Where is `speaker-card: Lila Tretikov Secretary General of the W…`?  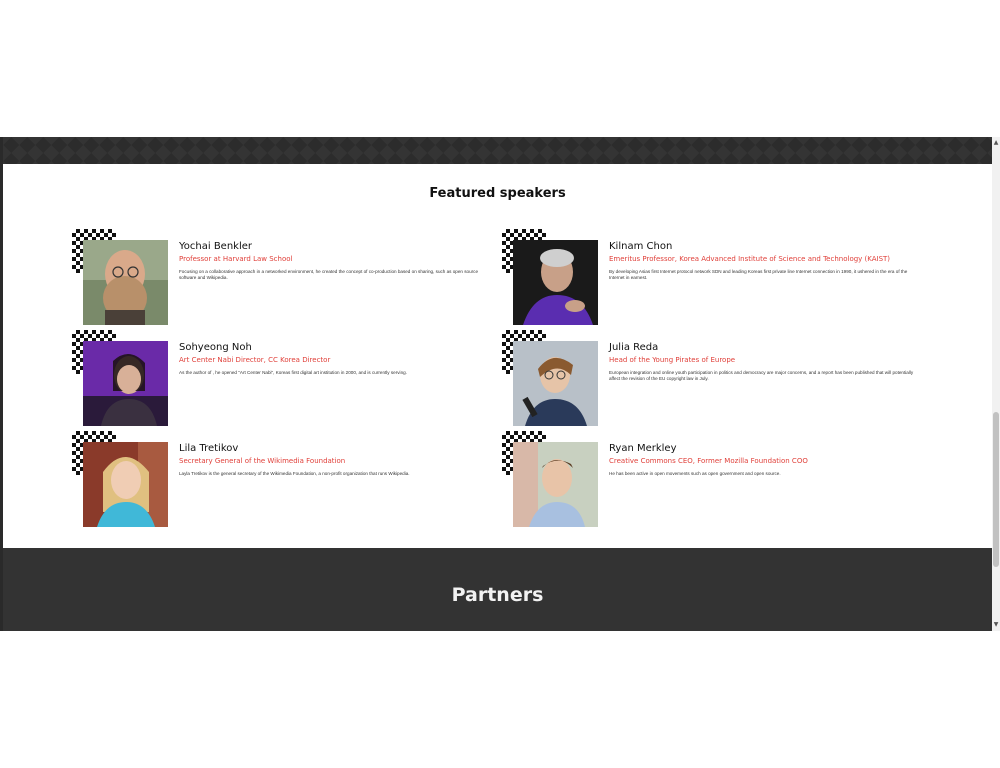
speaker-card: Lila Tretikov Secretary General of the W… is located at coordinates (282, 481).